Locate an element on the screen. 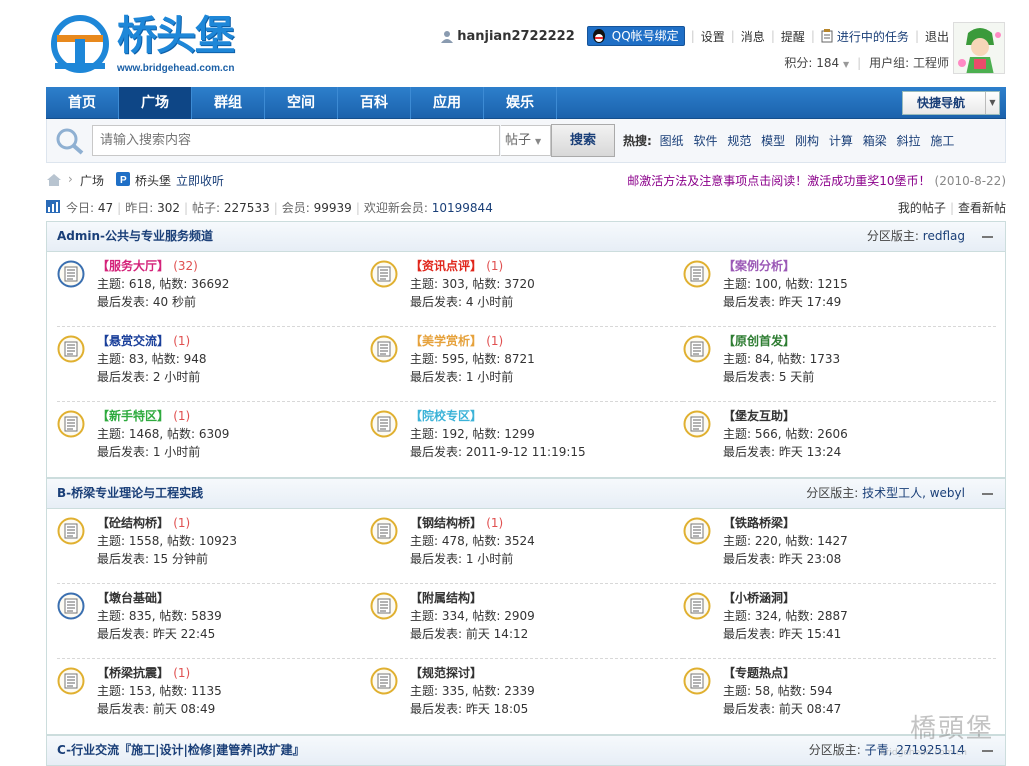 This screenshot has width=1029, height=766. nav-item-space: 空间 is located at coordinates (301, 103).